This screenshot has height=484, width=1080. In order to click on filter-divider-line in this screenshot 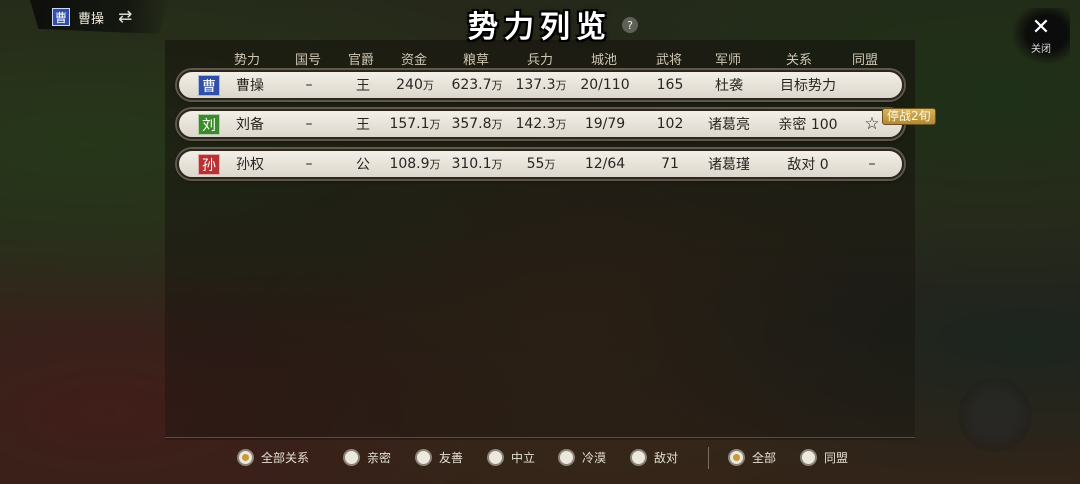, I will do `click(540, 437)`.